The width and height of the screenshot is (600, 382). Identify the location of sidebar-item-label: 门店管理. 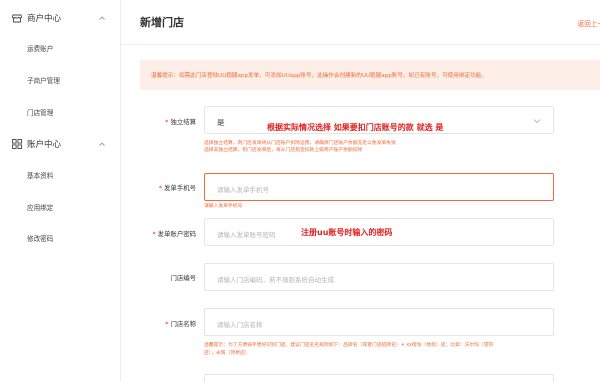
(40, 113).